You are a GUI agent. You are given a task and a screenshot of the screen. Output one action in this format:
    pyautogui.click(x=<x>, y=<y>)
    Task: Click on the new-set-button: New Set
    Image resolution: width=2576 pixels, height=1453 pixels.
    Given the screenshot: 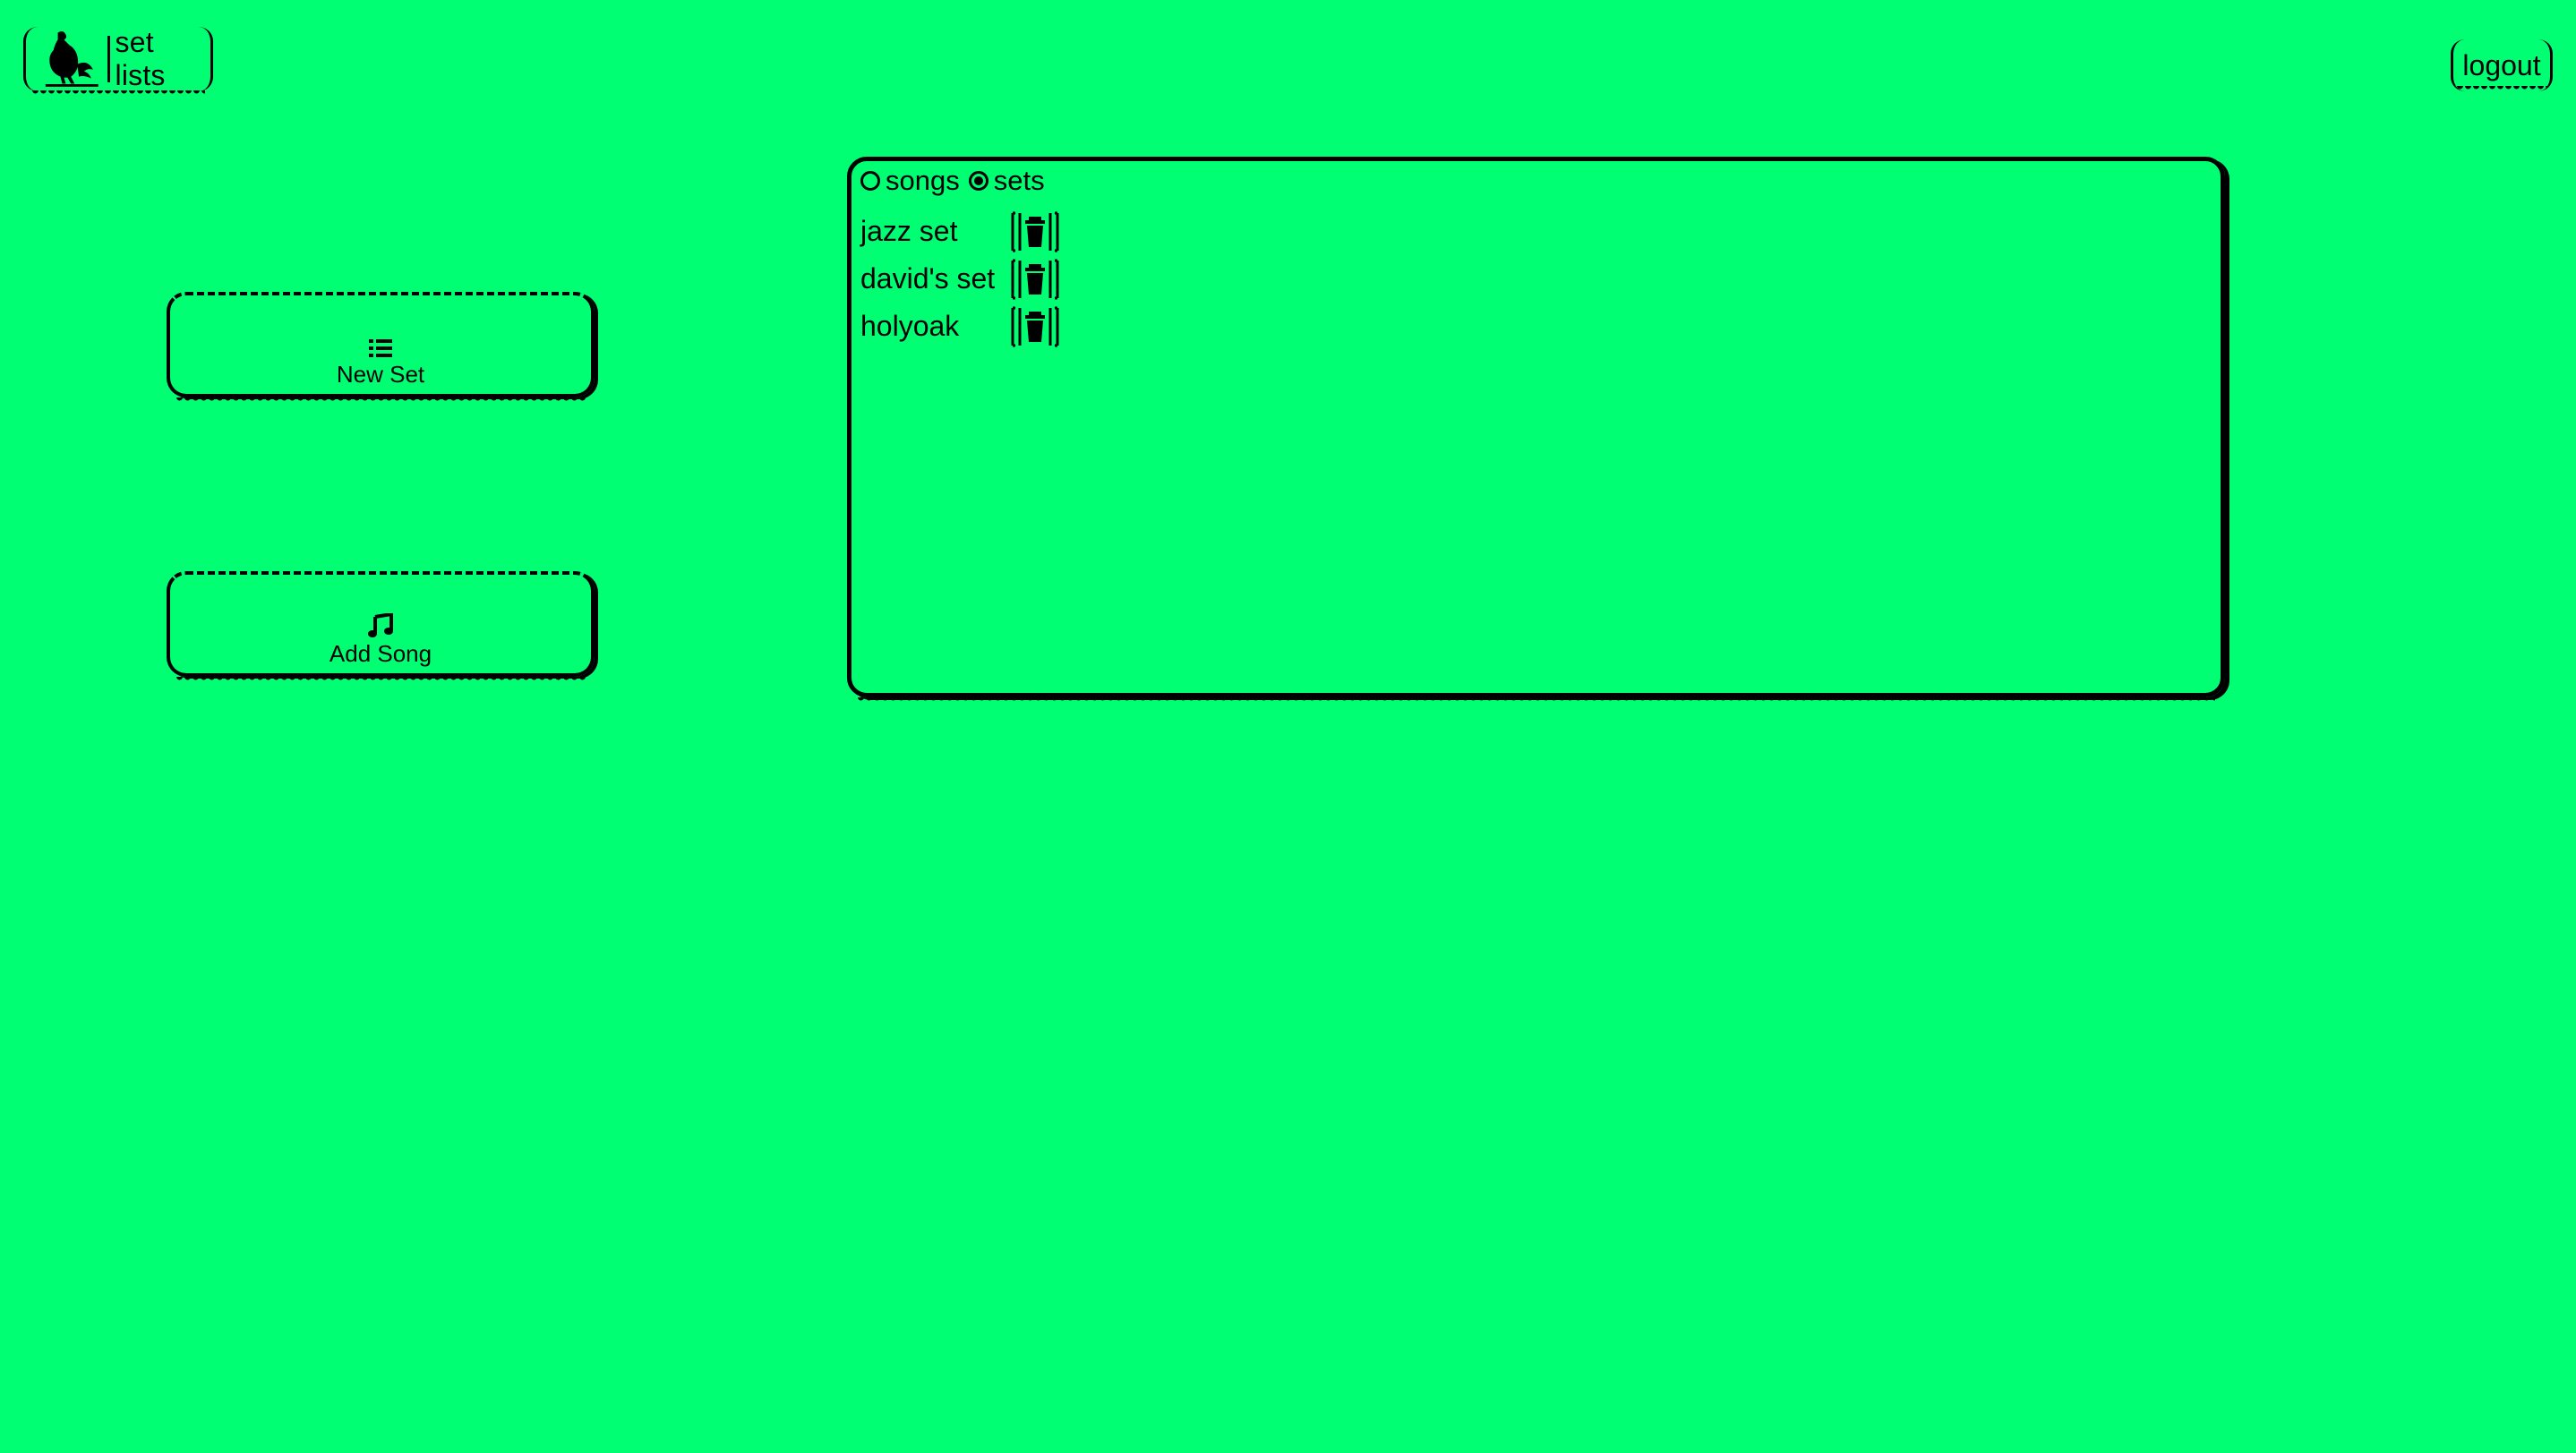 What is the action you would take?
    pyautogui.click(x=381, y=349)
    